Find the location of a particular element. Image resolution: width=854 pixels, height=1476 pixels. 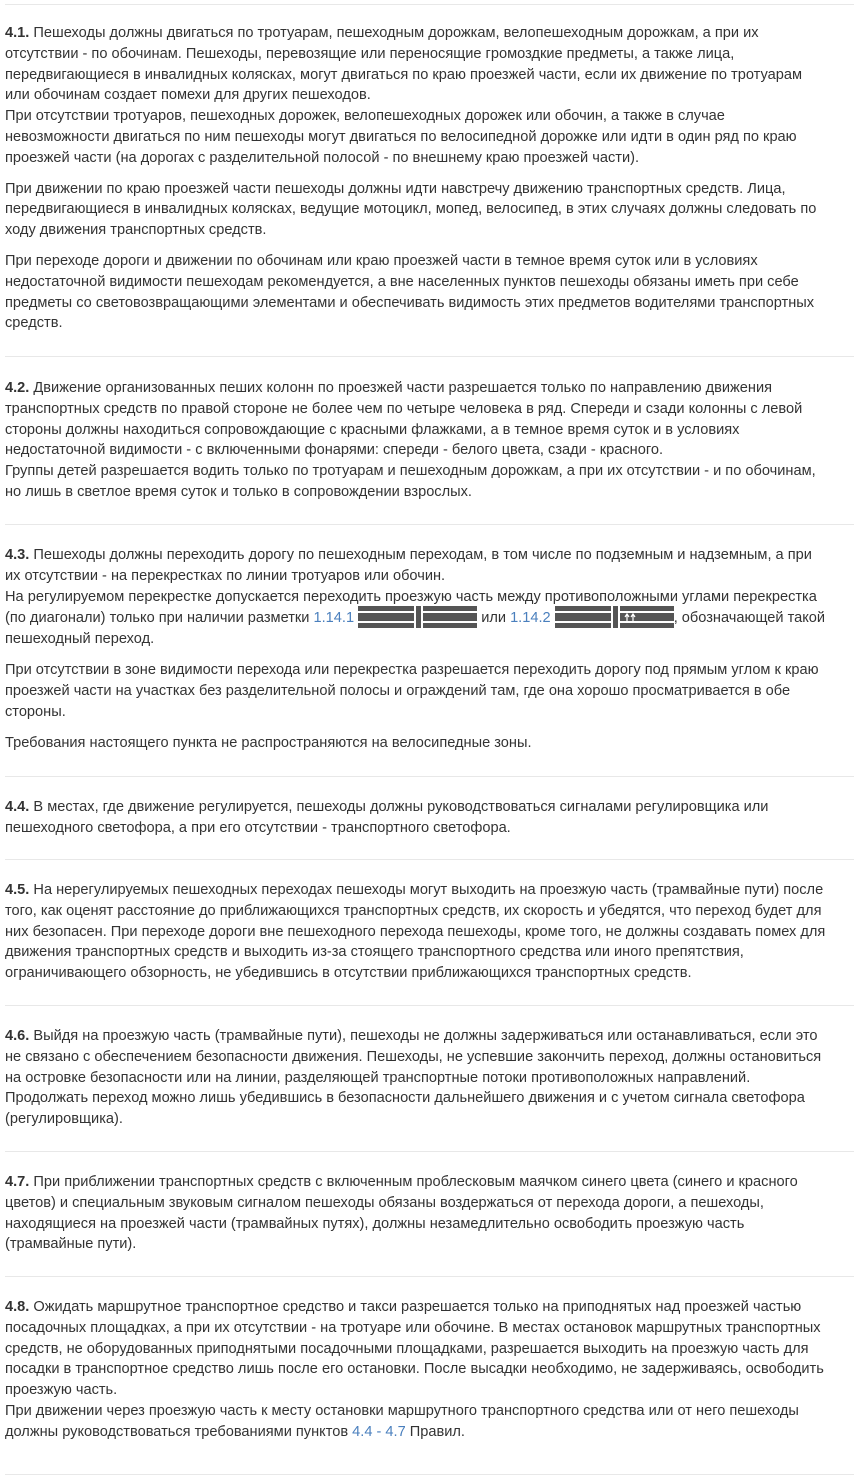

section-number: 4.2. is located at coordinates (17, 388).